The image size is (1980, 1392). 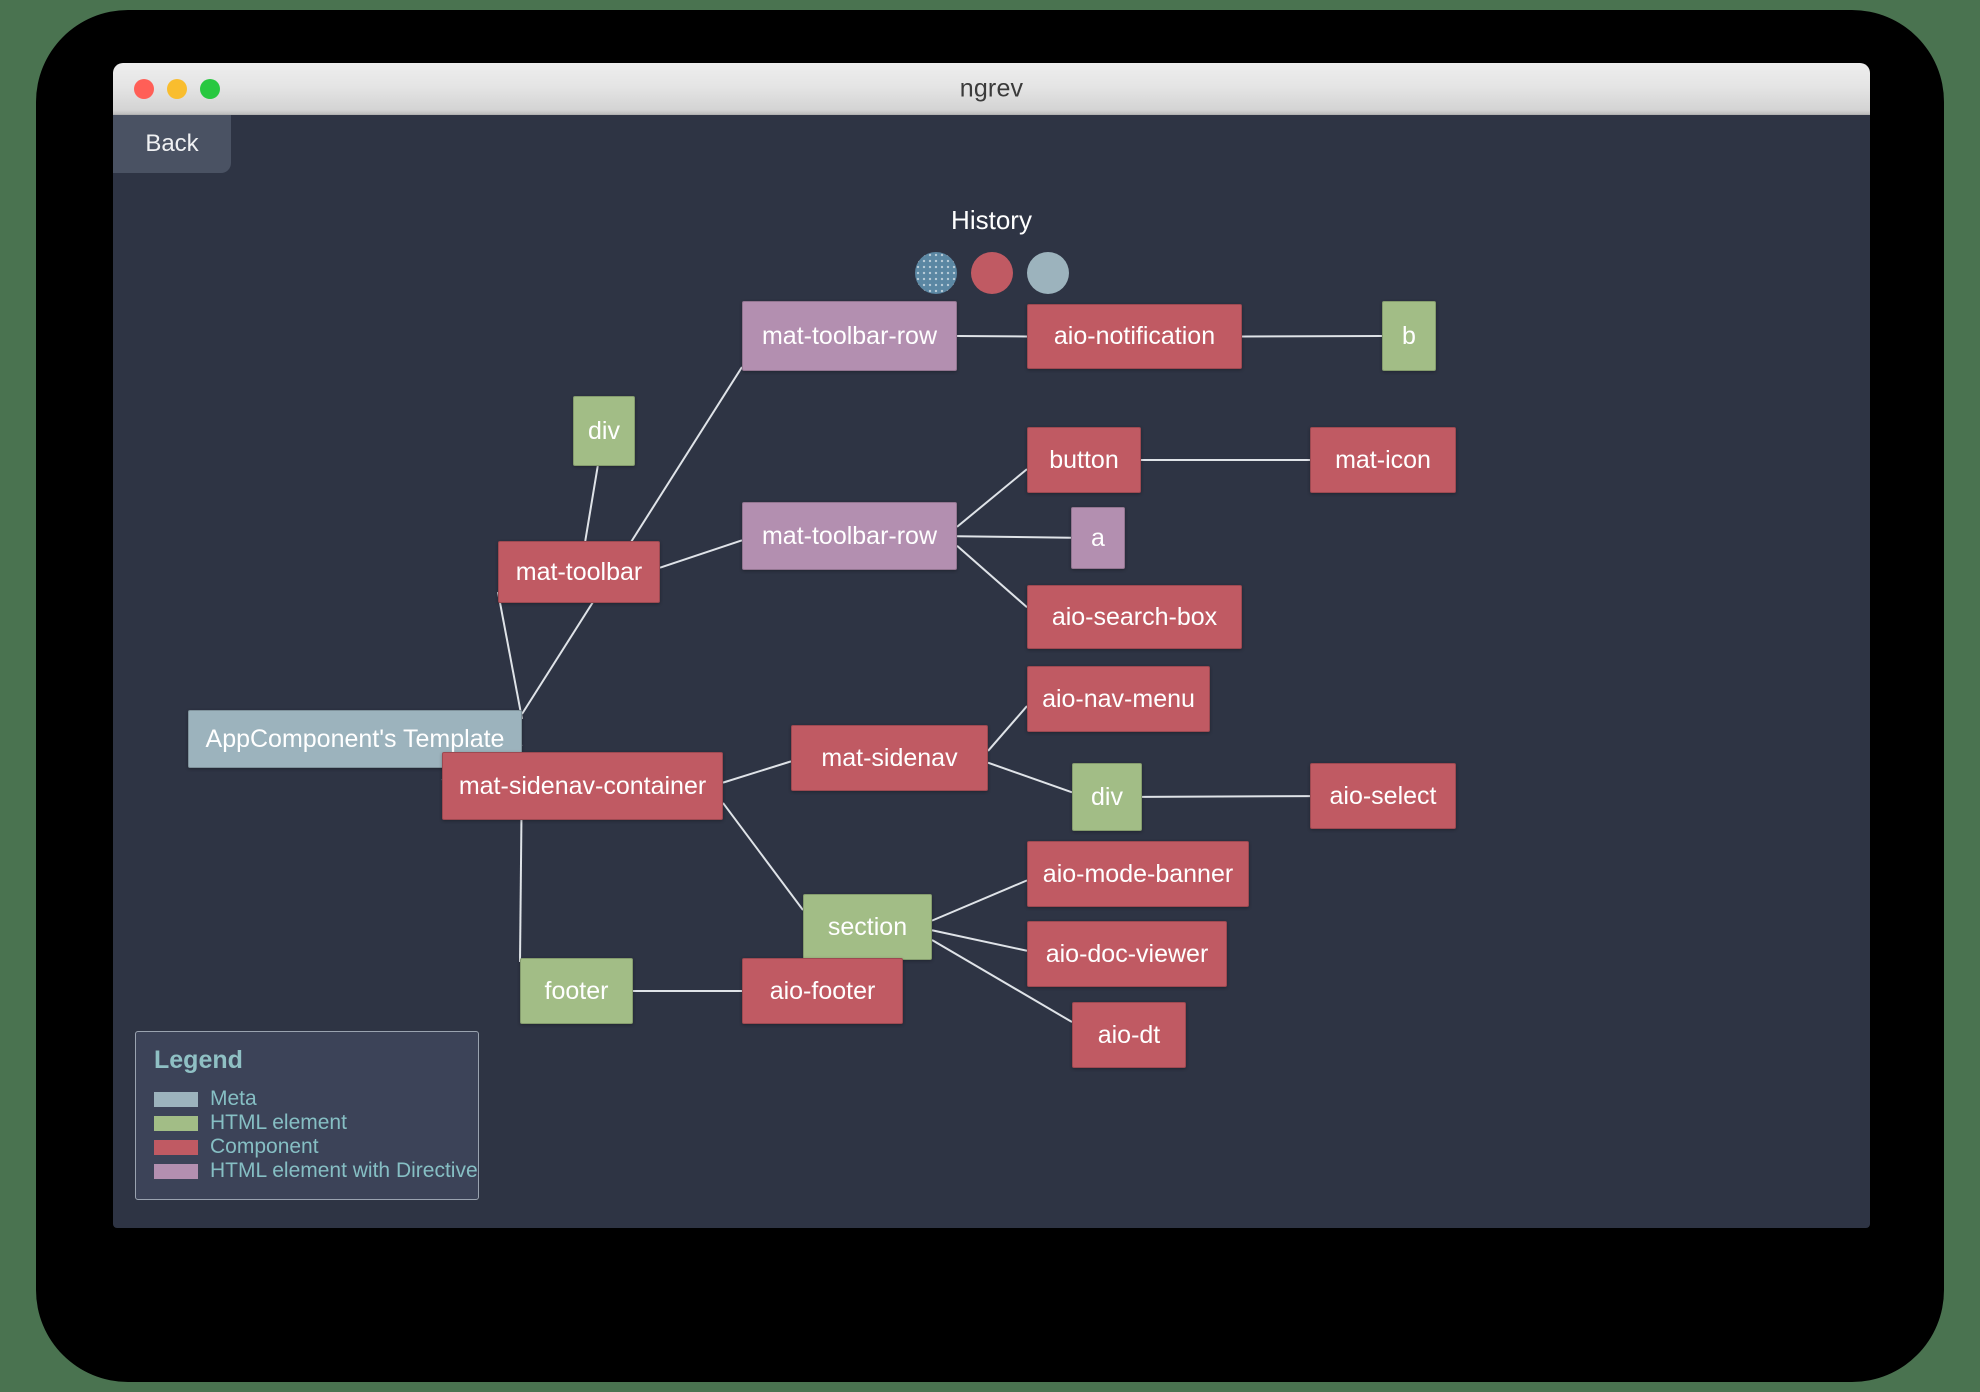 What do you see at coordinates (757, 772) in the screenshot?
I see `graph-edge-mat-sidenav-container-to-mat-sidenav` at bounding box center [757, 772].